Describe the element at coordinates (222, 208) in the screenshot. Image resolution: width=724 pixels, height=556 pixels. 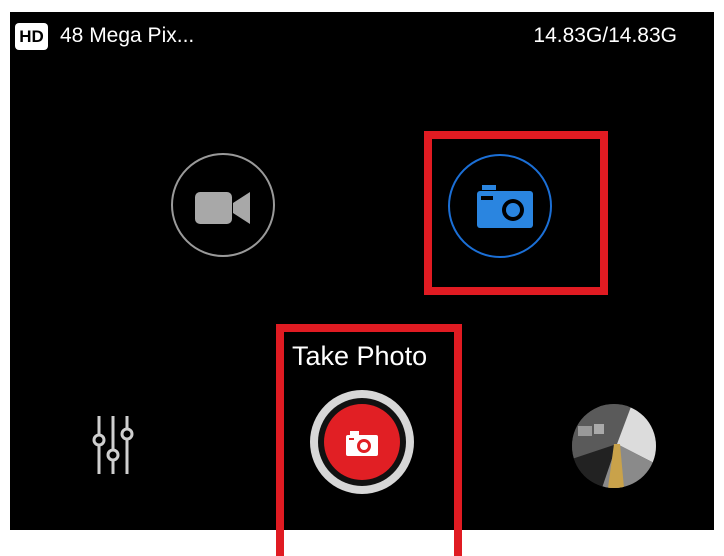
I see `video-camera-icon` at that location.